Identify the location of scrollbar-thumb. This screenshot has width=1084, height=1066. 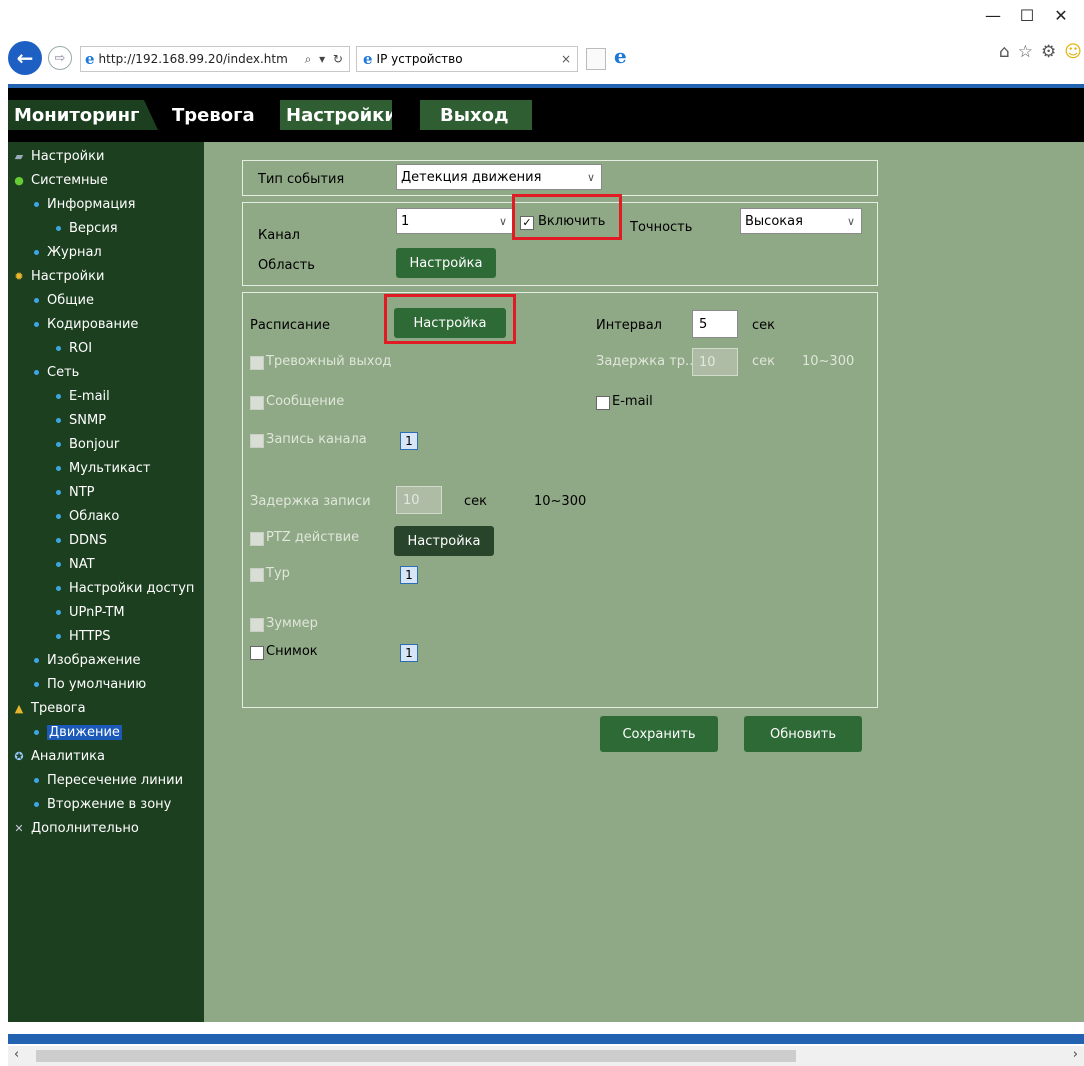
(416, 1056).